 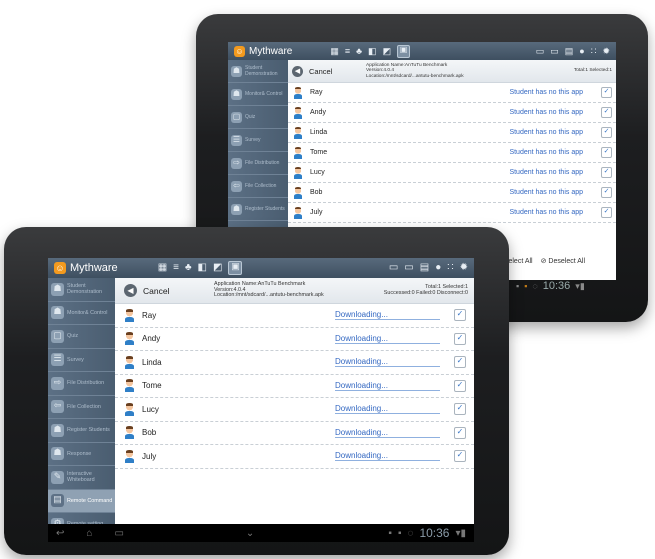 I want to click on response-icon: ☗, so click(x=57, y=454).